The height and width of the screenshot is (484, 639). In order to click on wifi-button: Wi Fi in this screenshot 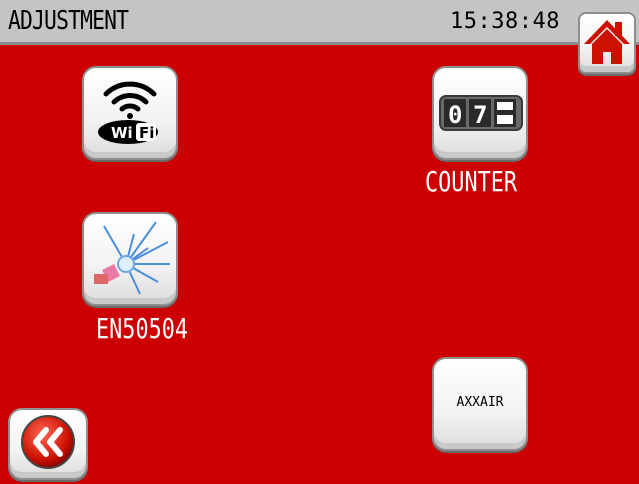, I will do `click(130, 113)`.